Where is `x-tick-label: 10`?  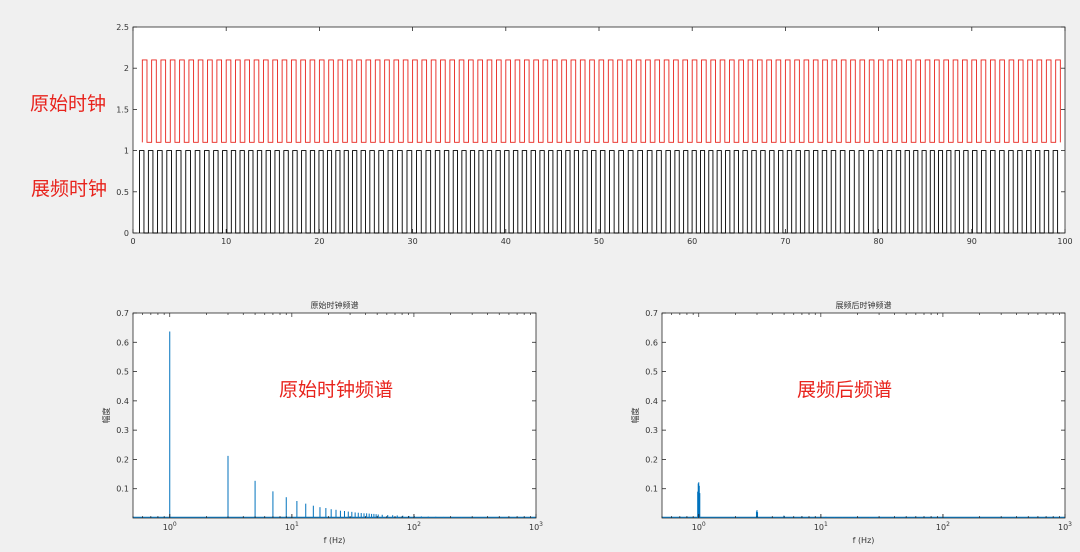
x-tick-label: 10 is located at coordinates (226, 241).